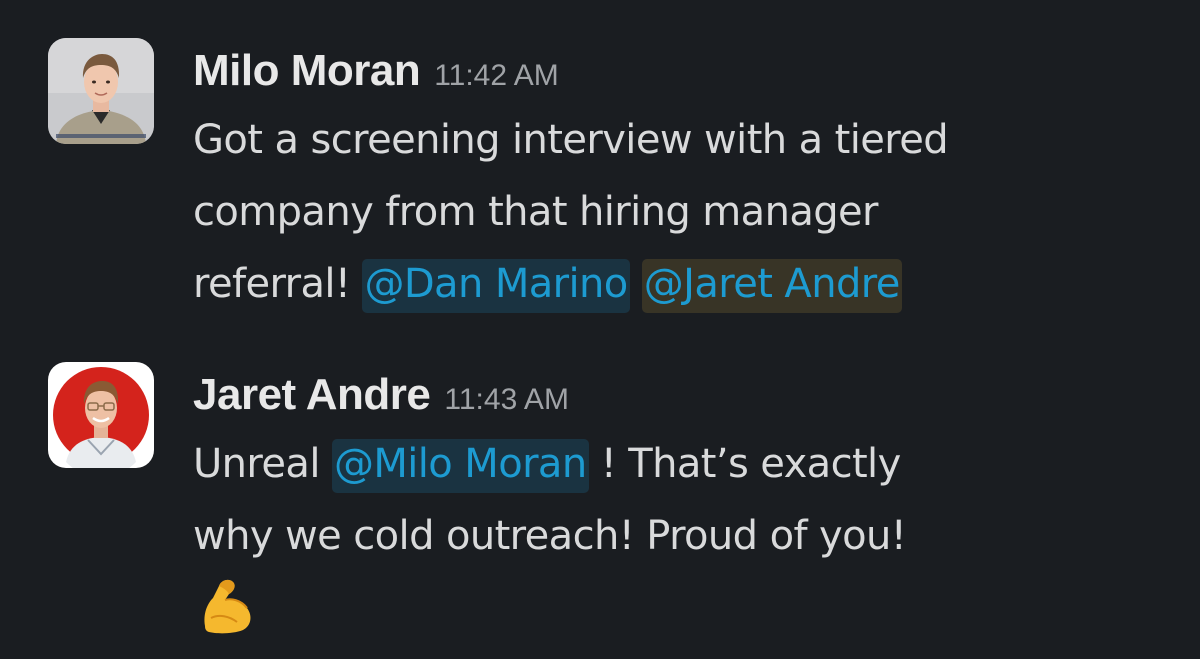 Image resolution: width=1200 pixels, height=659 pixels. What do you see at coordinates (771, 286) in the screenshot?
I see `mention-jaret-andre: @Jaret Andre` at bounding box center [771, 286].